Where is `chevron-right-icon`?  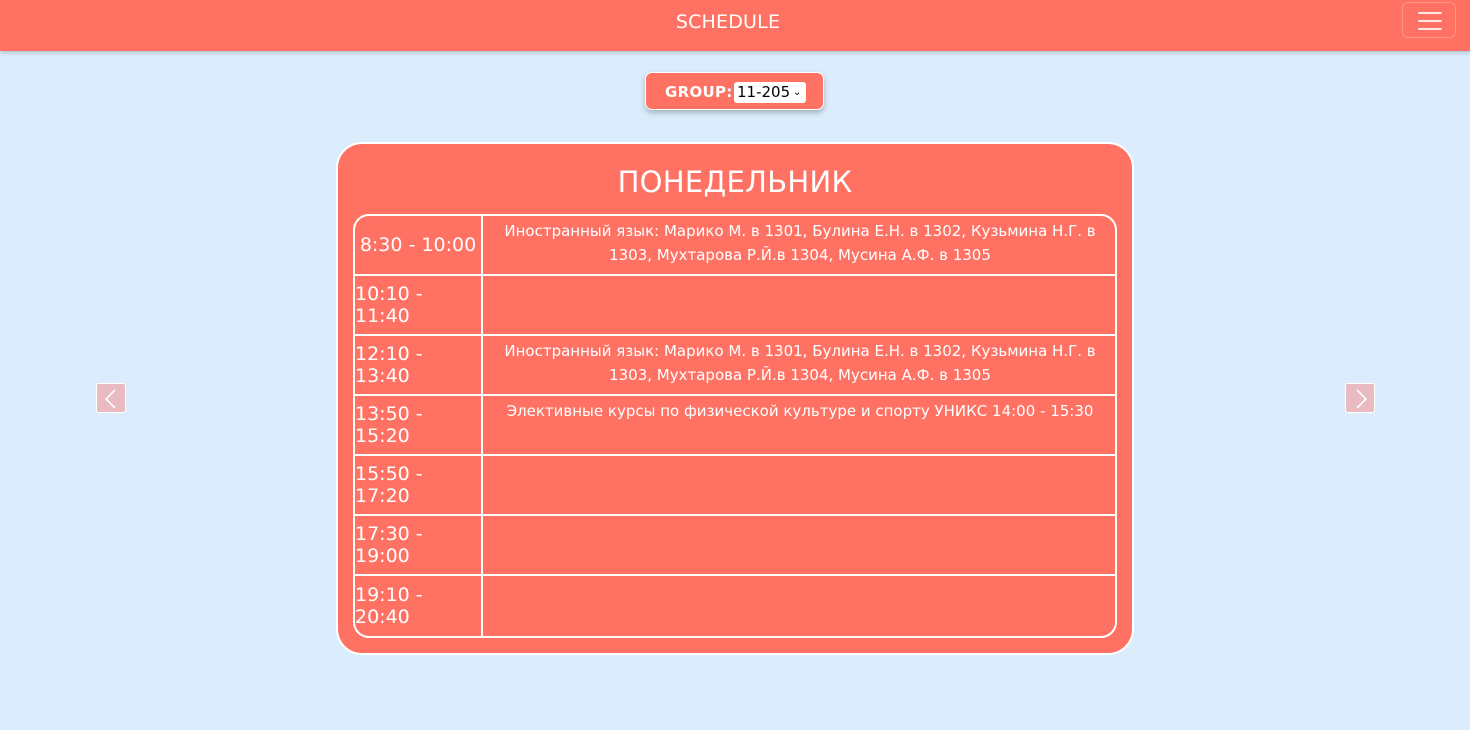 chevron-right-icon is located at coordinates (1362, 399).